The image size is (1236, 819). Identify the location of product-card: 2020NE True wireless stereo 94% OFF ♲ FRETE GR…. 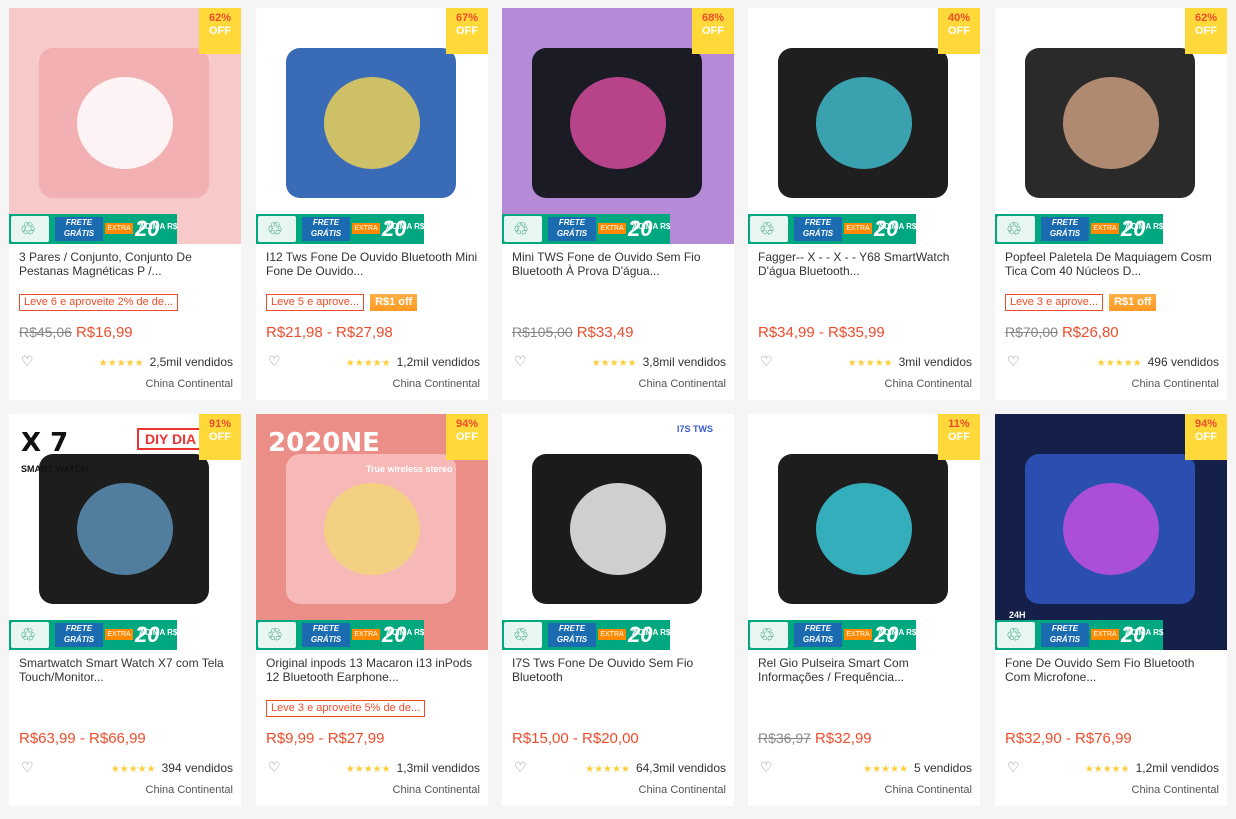
(372, 610).